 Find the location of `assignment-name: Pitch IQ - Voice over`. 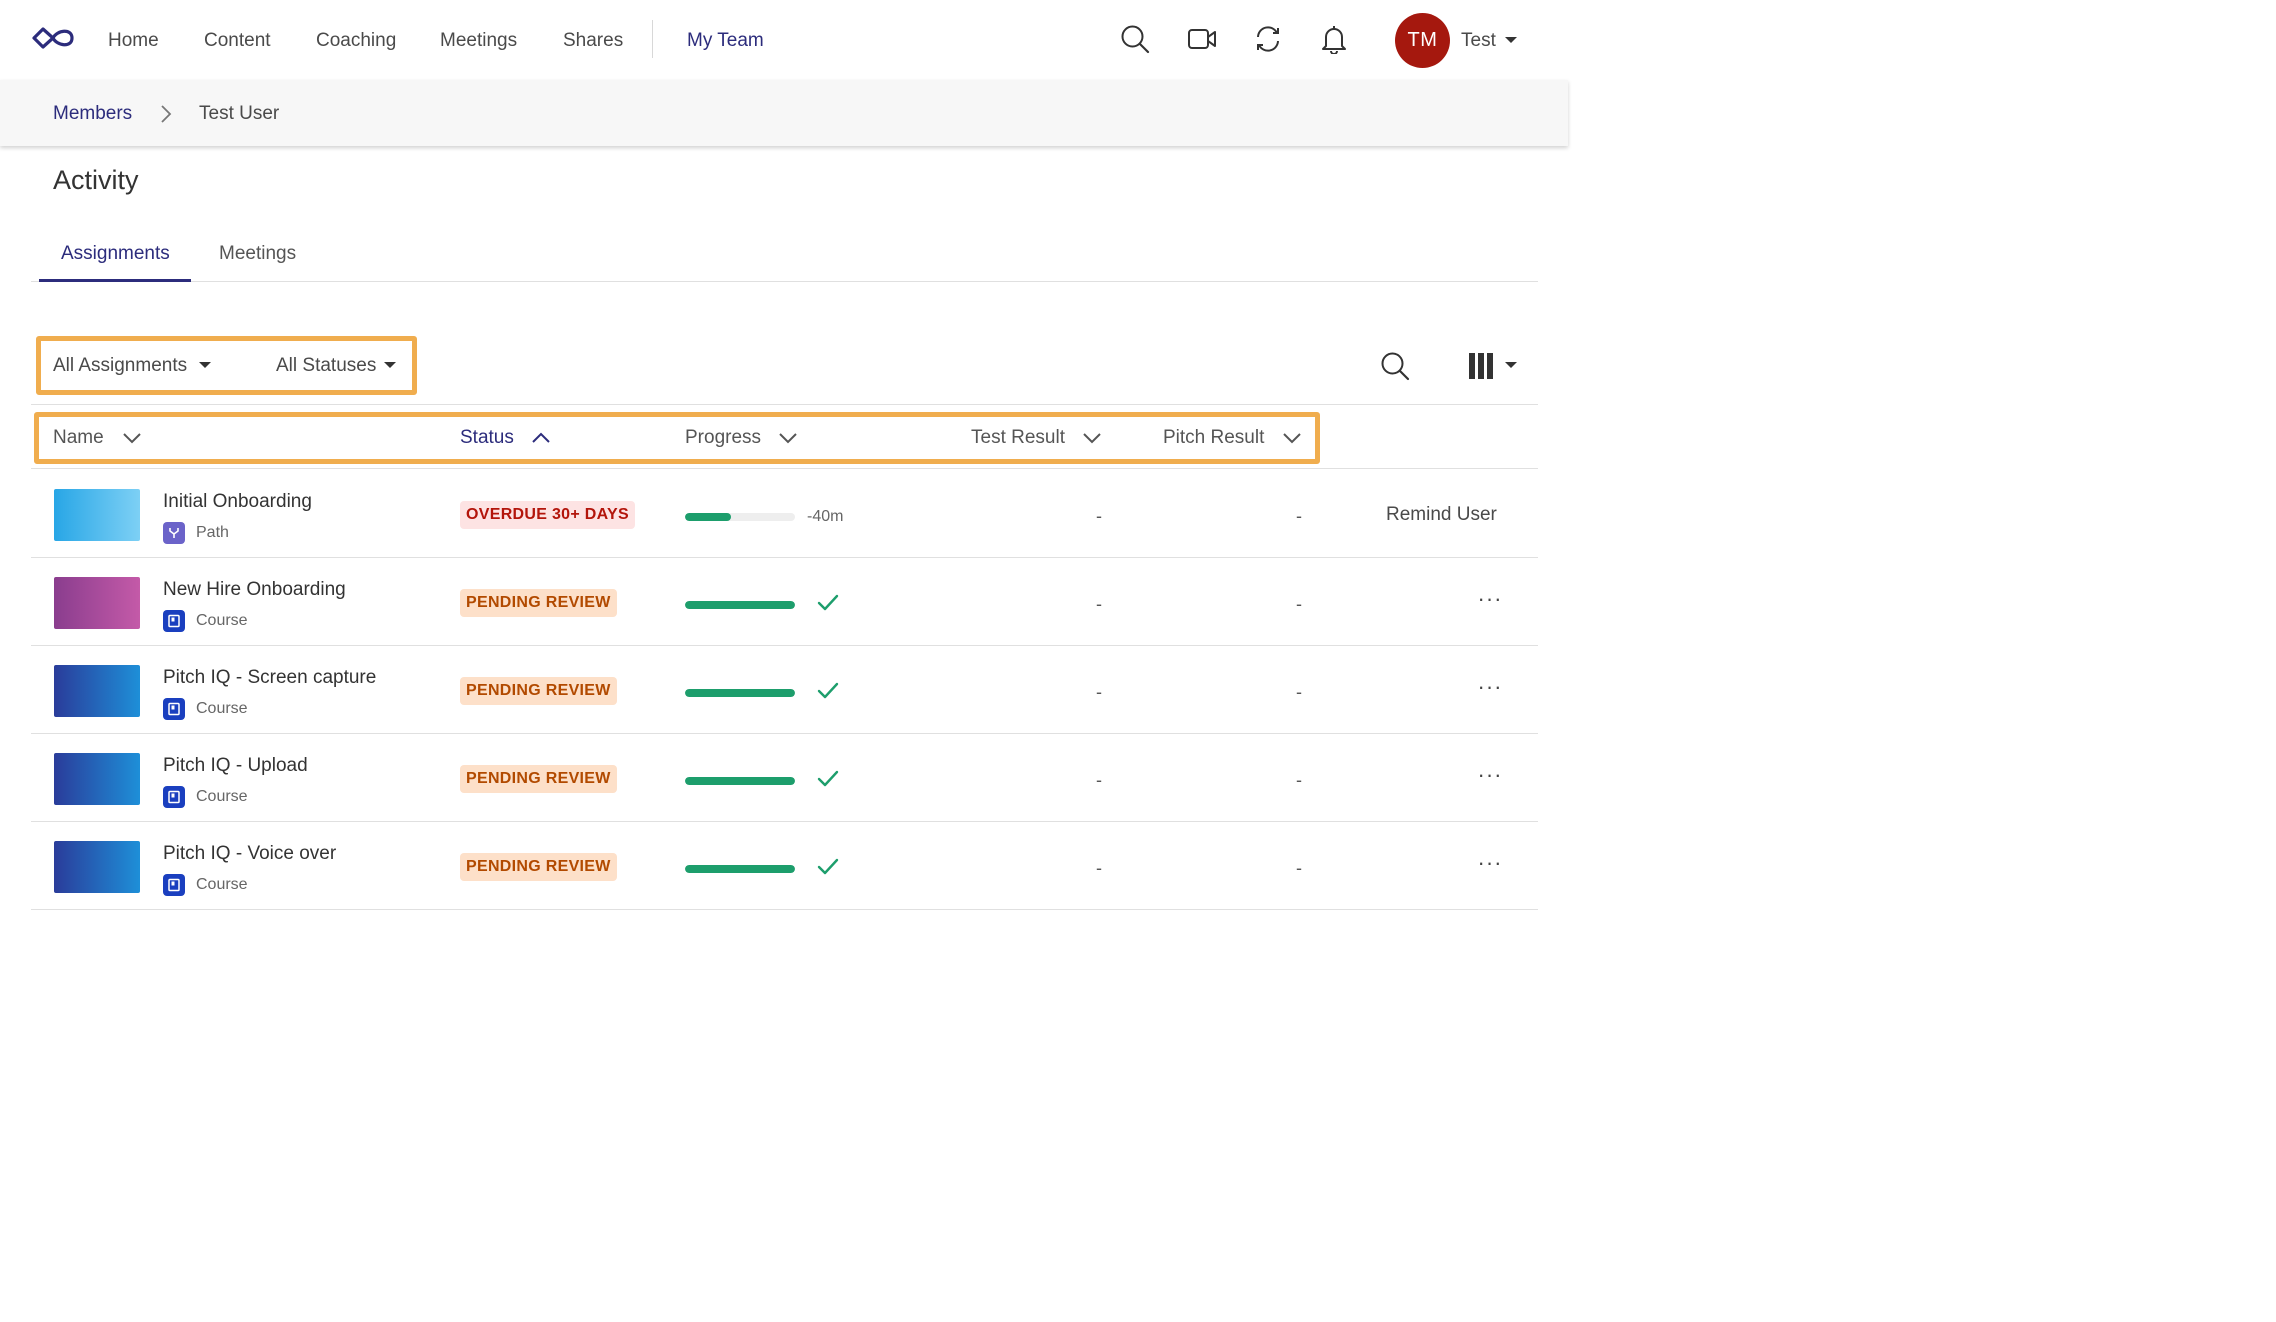

assignment-name: Pitch IQ - Voice over is located at coordinates (249, 854).